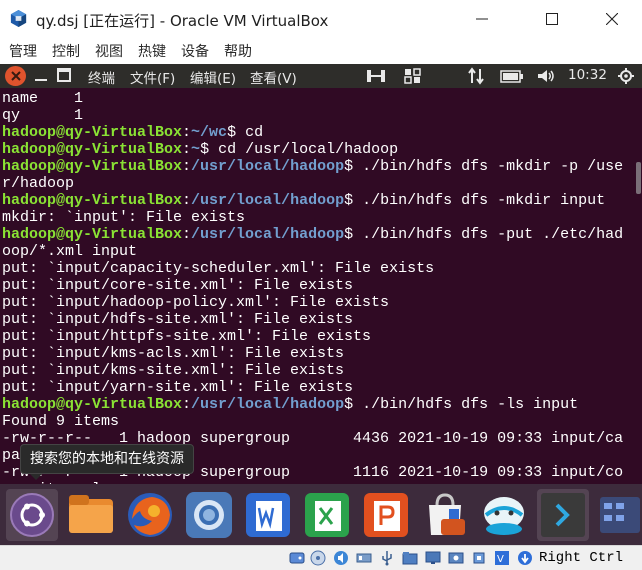 The image size is (642, 570). I want to click on minimize-icon, so click(41, 80).